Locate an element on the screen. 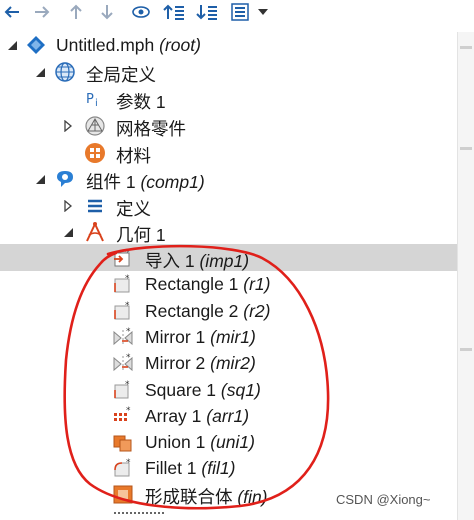 This screenshot has height=520, width=474. fillet-icon: * is located at coordinates (123, 468).